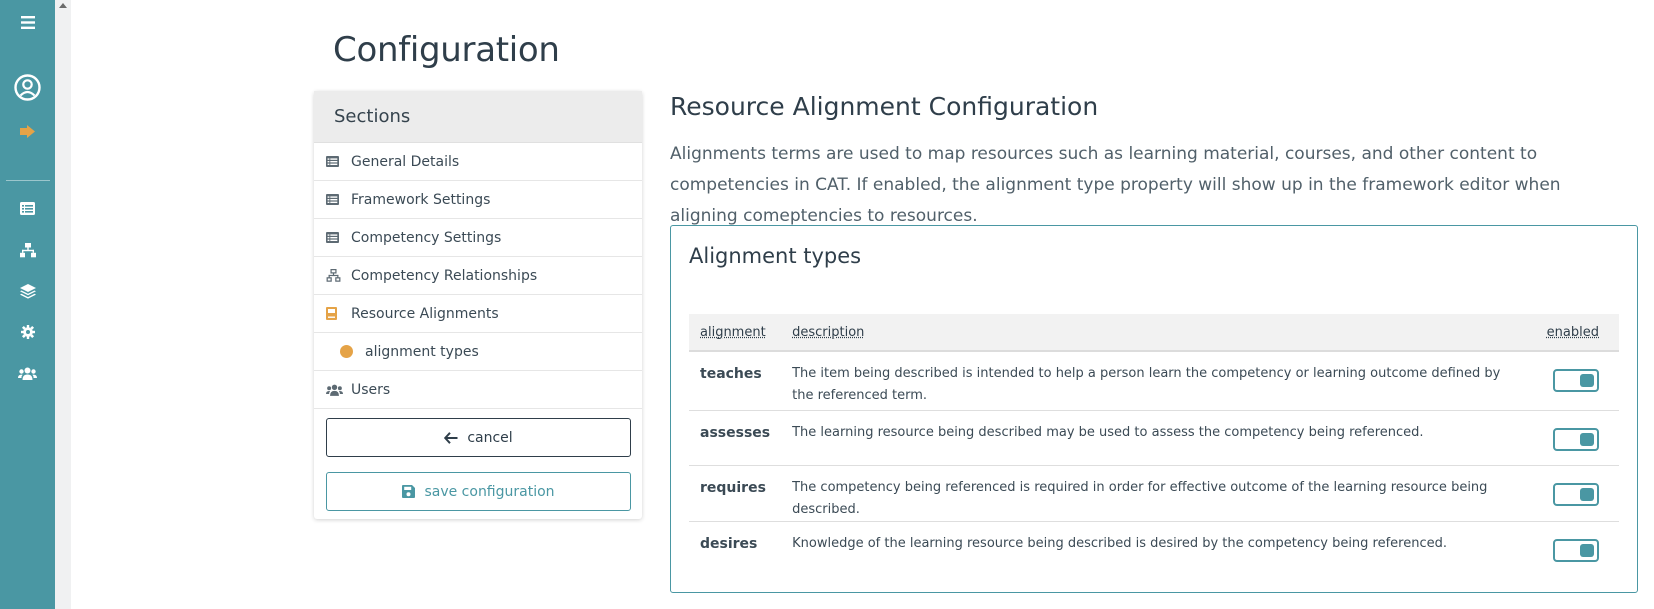  I want to click on save-configuration-label: save configuration, so click(489, 491).